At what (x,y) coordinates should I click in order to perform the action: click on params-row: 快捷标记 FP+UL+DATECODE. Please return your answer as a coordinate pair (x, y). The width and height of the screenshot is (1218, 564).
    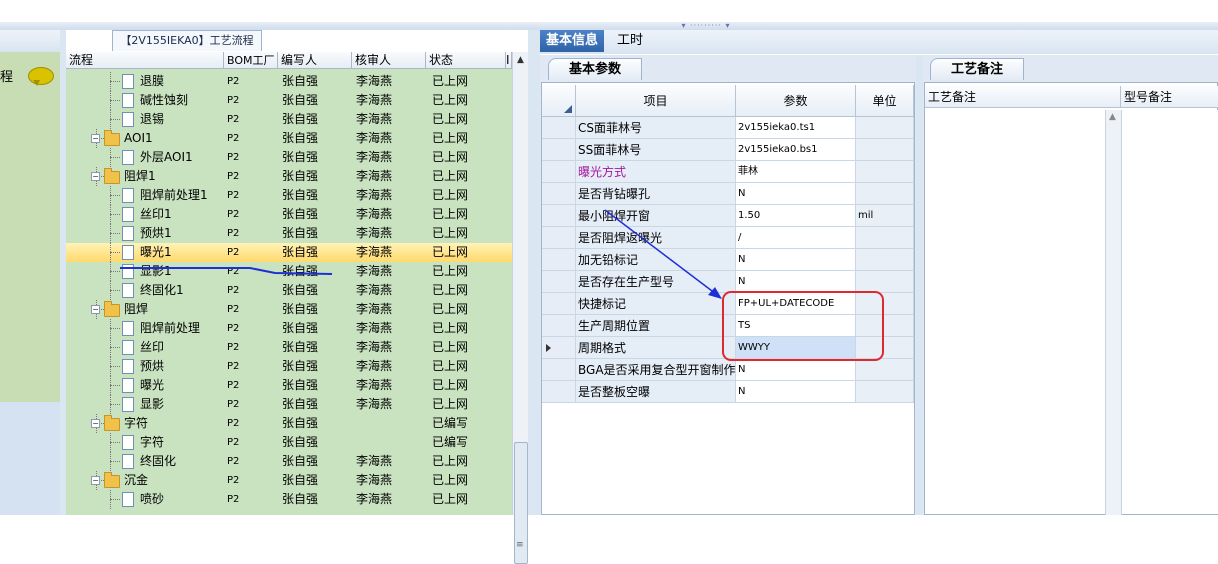
    Looking at the image, I should click on (728, 304).